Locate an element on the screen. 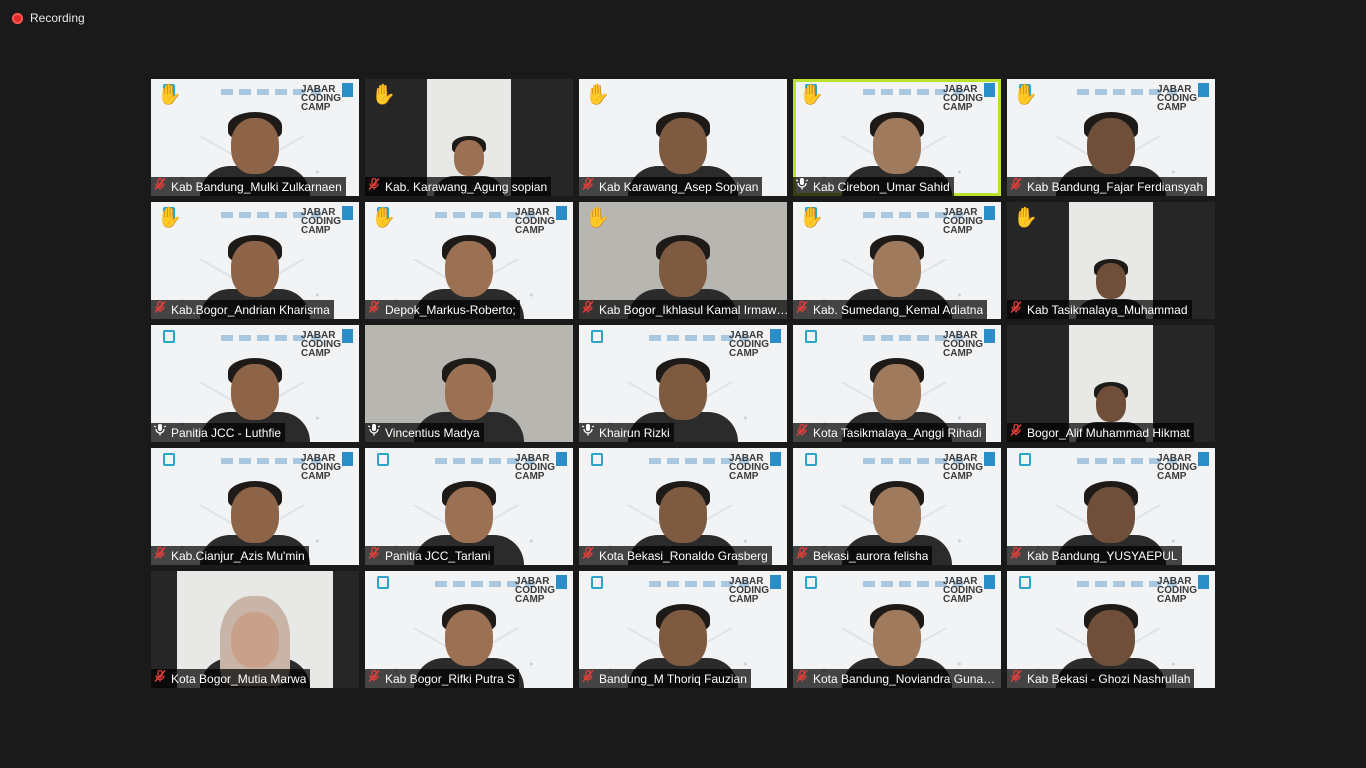 This screenshot has height=768, width=1366. participant-name-label: Kota Bekasi_Ronaldo Grasberg is located at coordinates (675, 555).